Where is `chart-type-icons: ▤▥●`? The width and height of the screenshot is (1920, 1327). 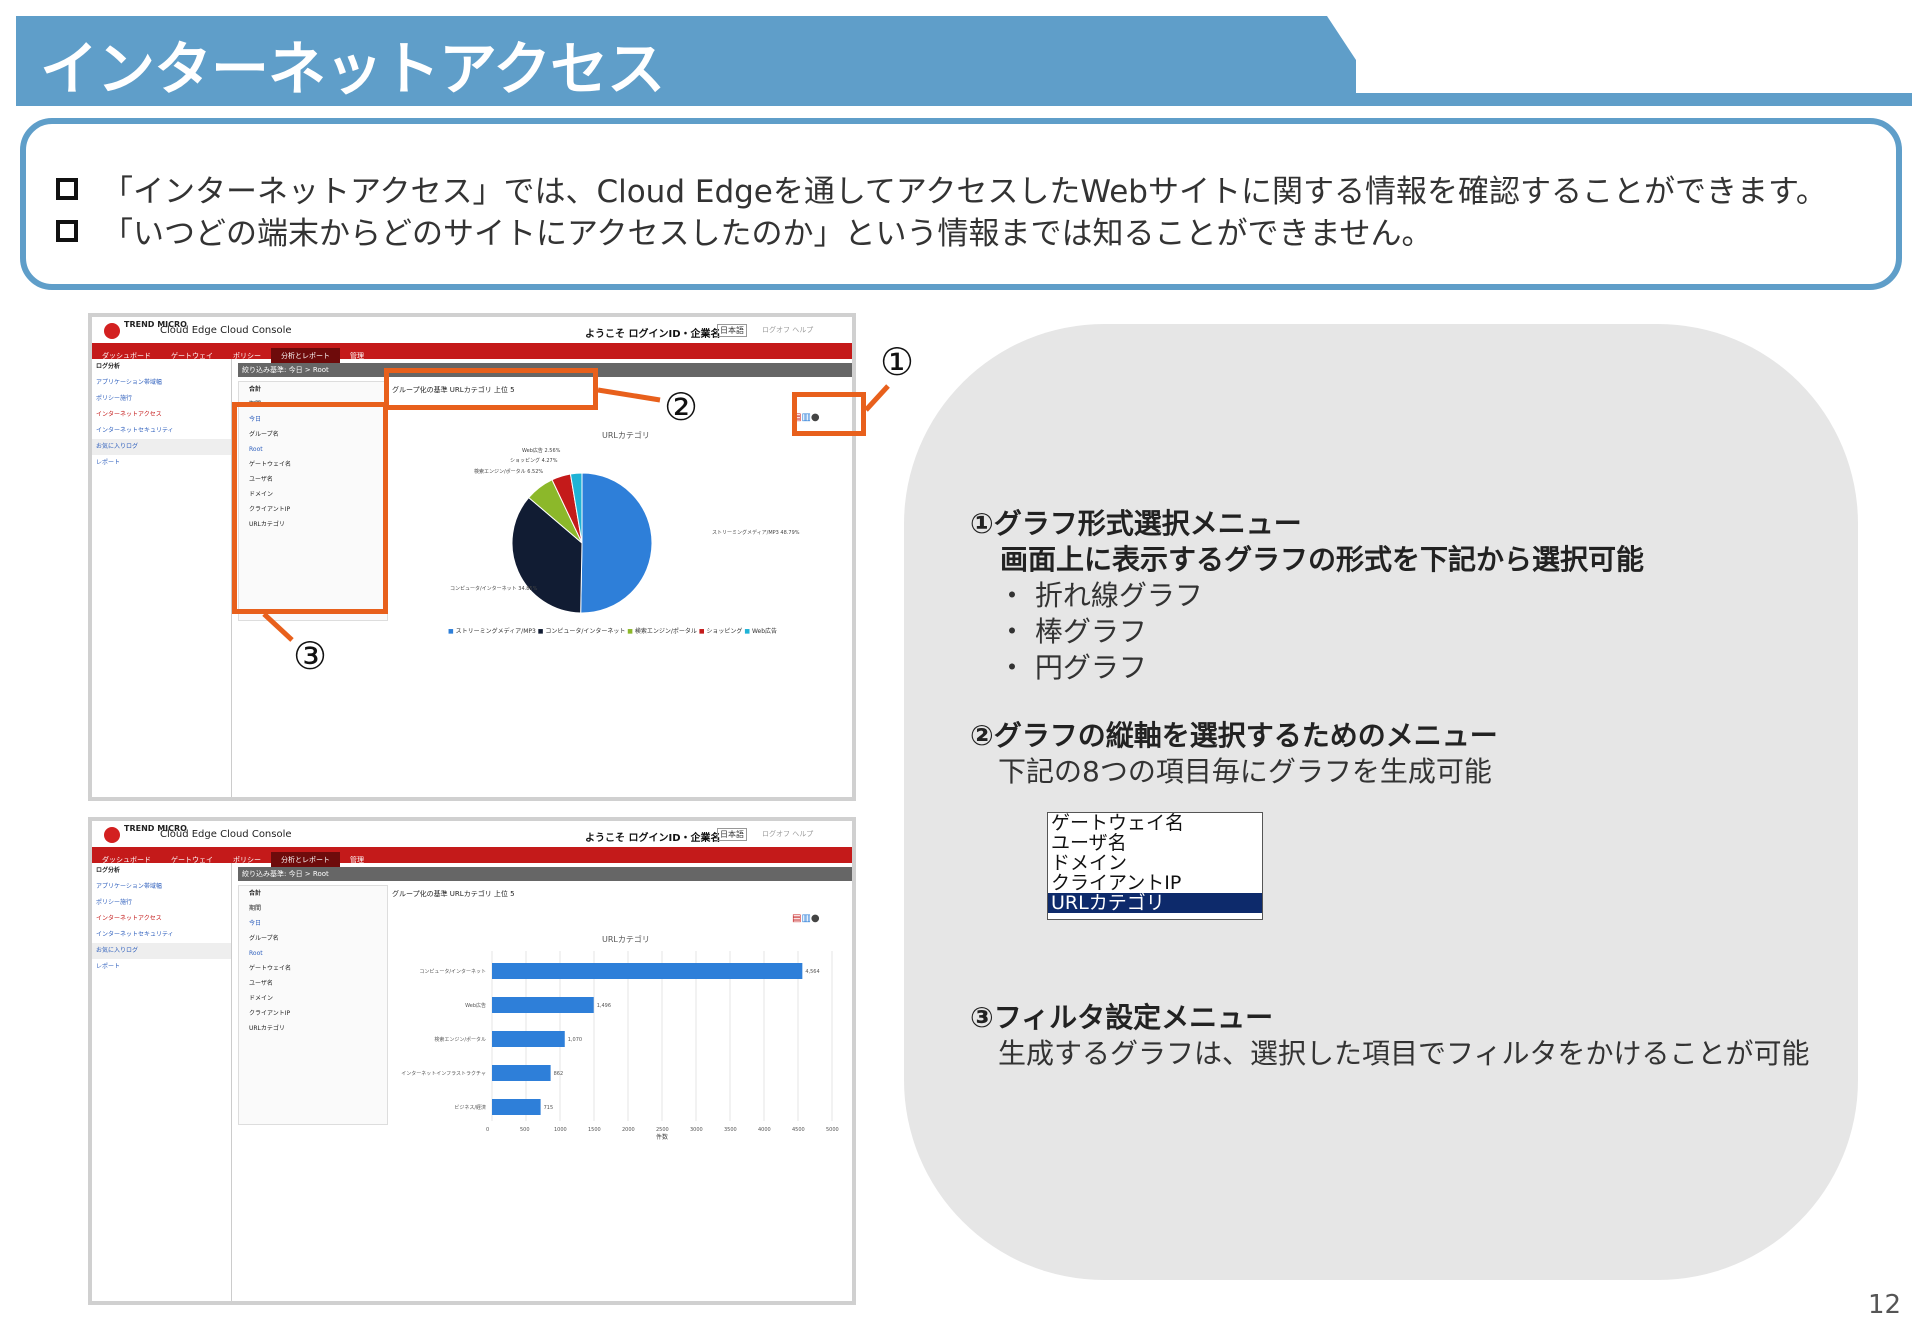 chart-type-icons: ▤▥● is located at coordinates (806, 918).